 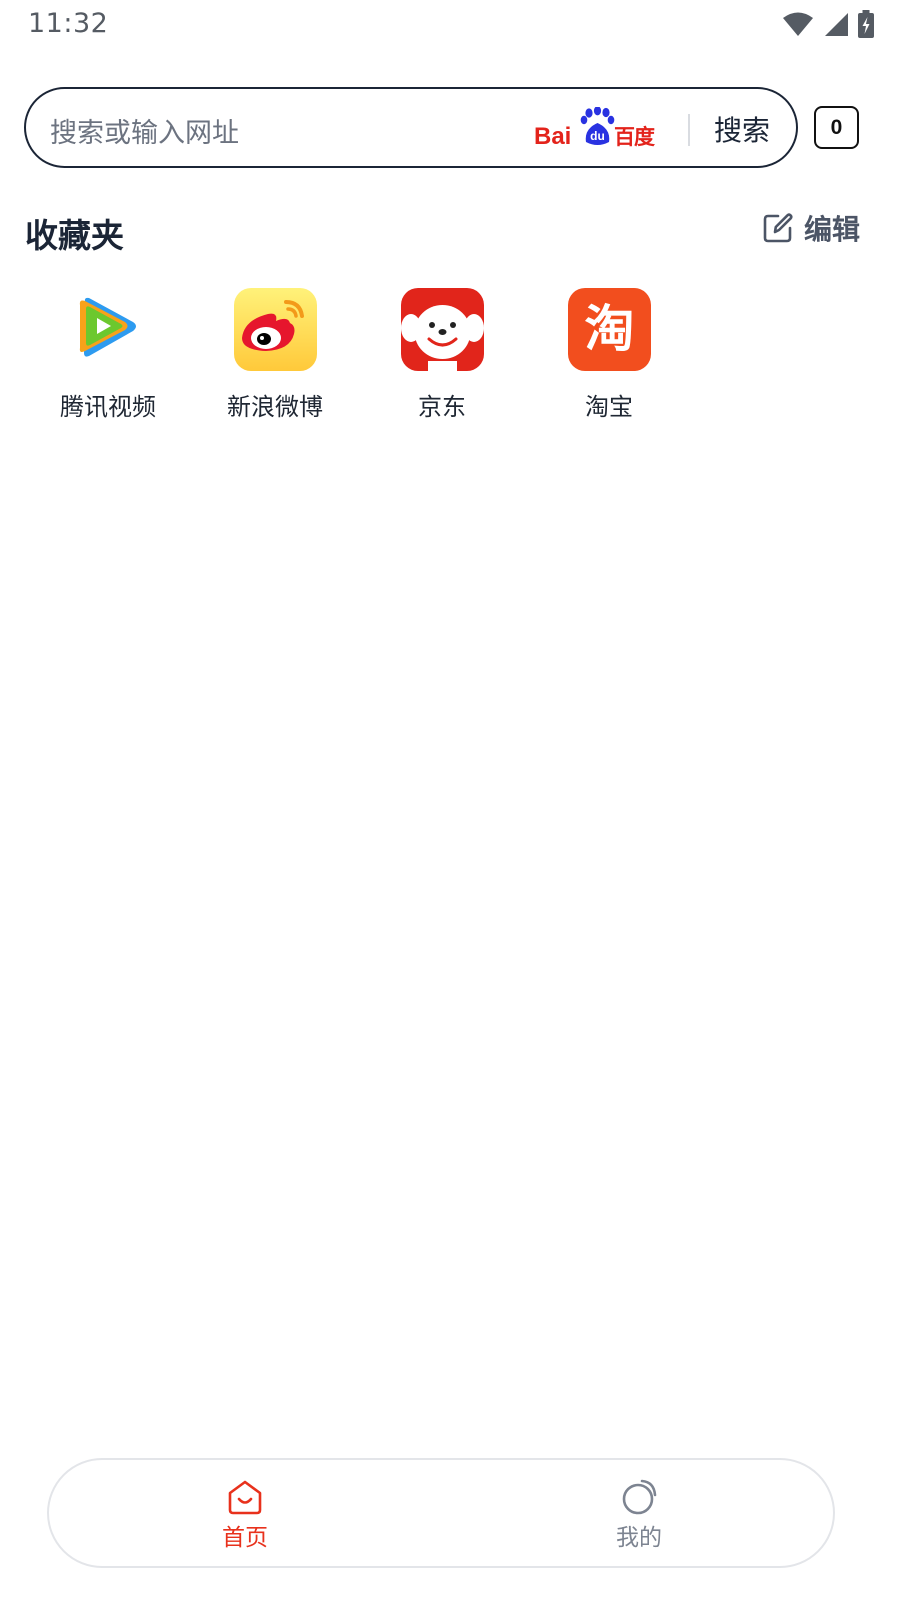 I want to click on nav-home: 首页, so click(x=245, y=1518).